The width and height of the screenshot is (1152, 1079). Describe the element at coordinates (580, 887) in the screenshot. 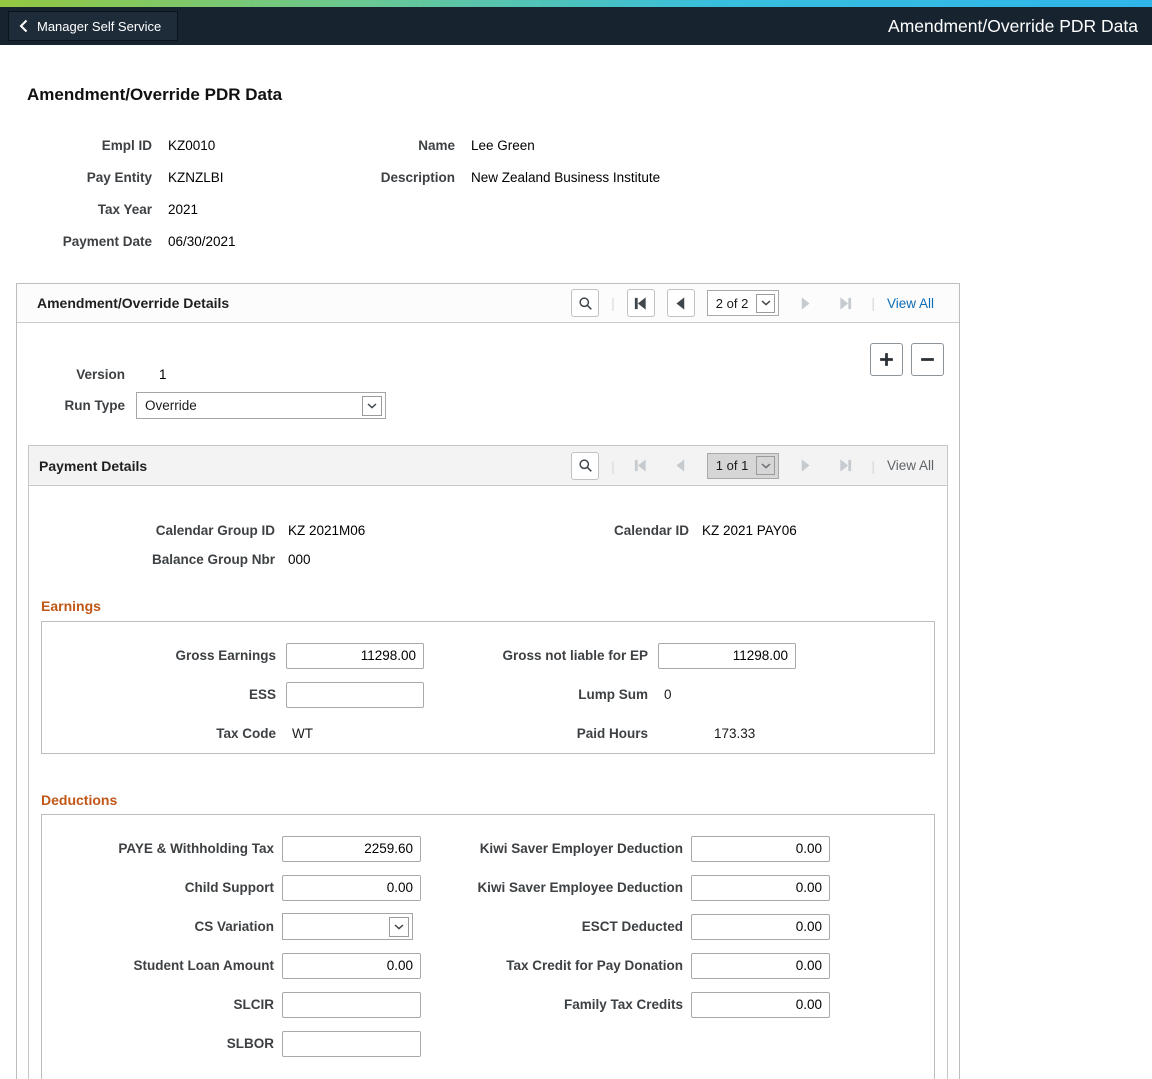

I see `kiwi-saver-employee-label: Kiwi Saver Employee Deduction` at that location.